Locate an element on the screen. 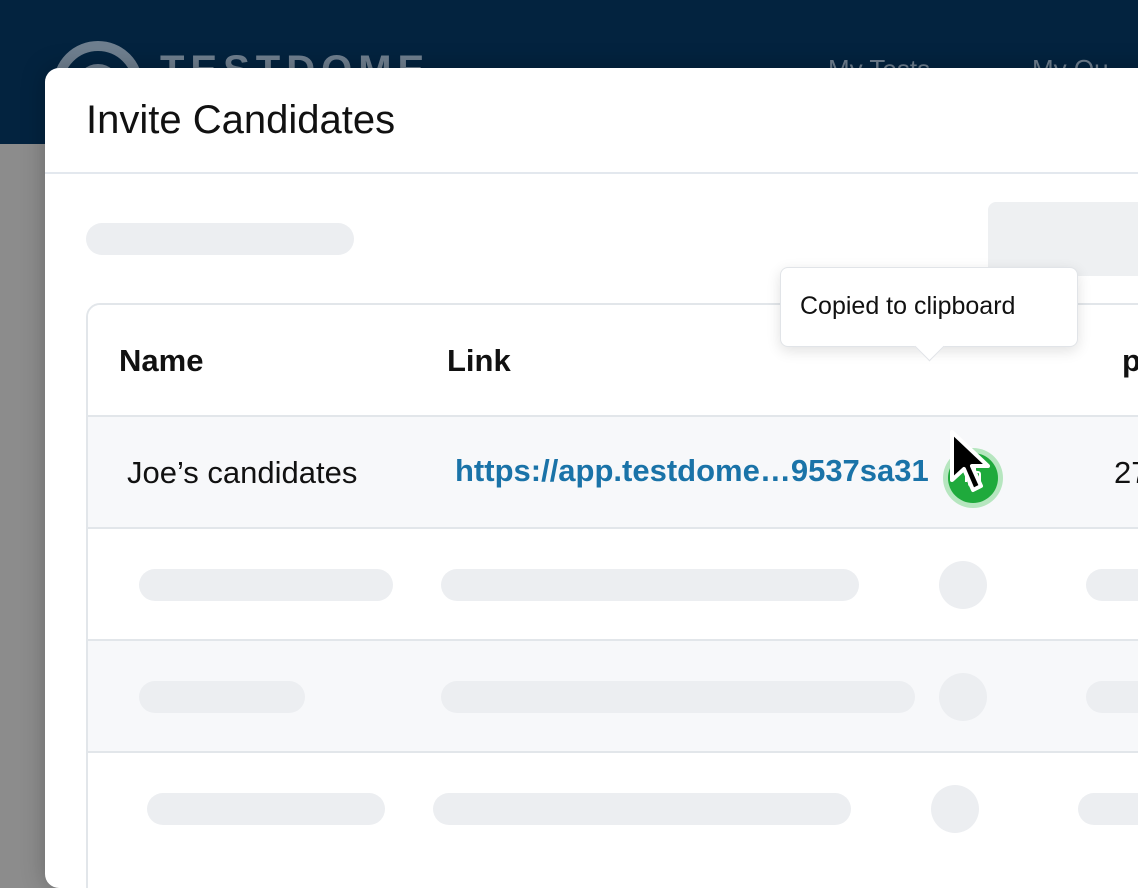 The height and width of the screenshot is (888, 1138). column-header-link: Link is located at coordinates (479, 360).